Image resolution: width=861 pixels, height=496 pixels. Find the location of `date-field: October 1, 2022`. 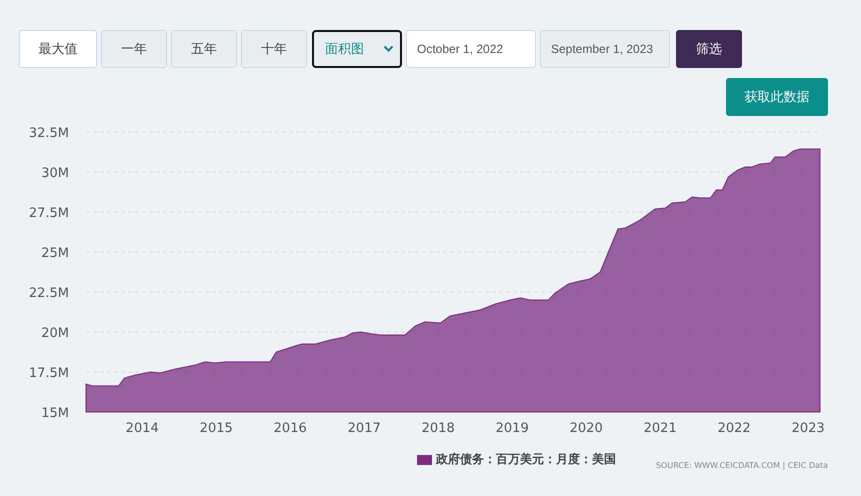

date-field: October 1, 2022 is located at coordinates (471, 49).